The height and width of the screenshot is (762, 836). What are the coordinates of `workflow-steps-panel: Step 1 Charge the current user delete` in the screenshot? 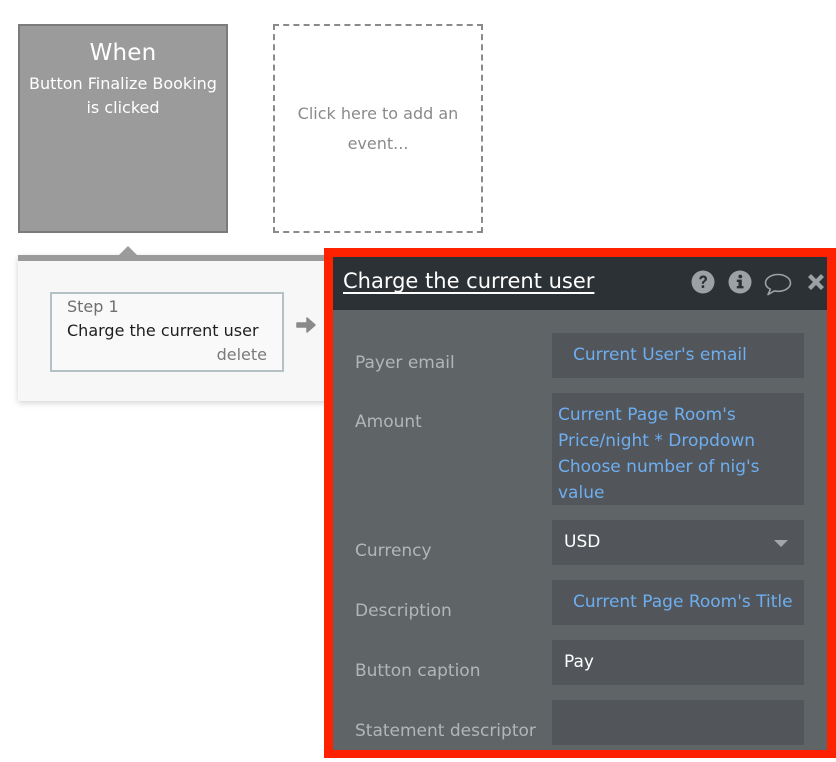 It's located at (178, 323).